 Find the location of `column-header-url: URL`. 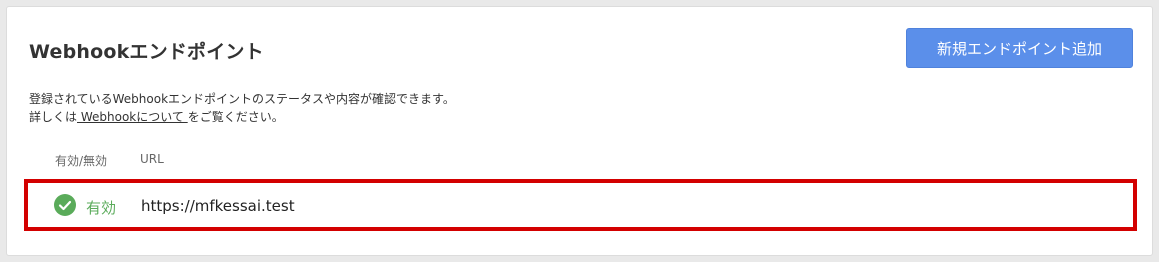

column-header-url: URL is located at coordinates (152, 159).